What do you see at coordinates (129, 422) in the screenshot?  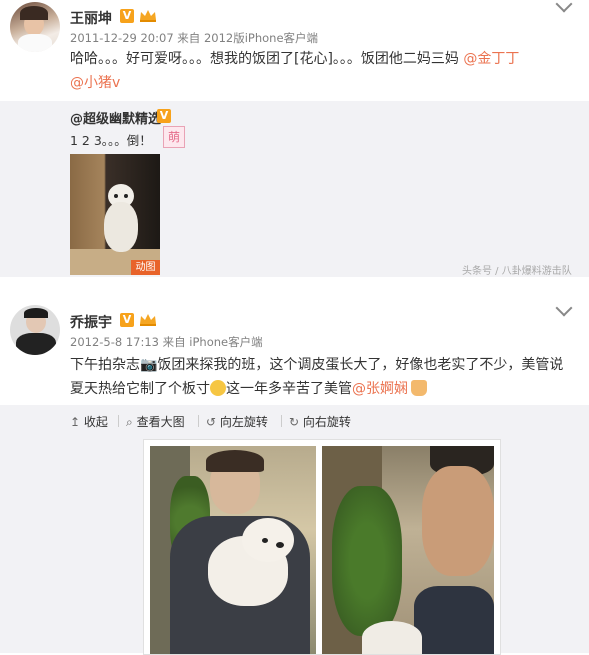 I see `magnifier-icon: ⌕` at bounding box center [129, 422].